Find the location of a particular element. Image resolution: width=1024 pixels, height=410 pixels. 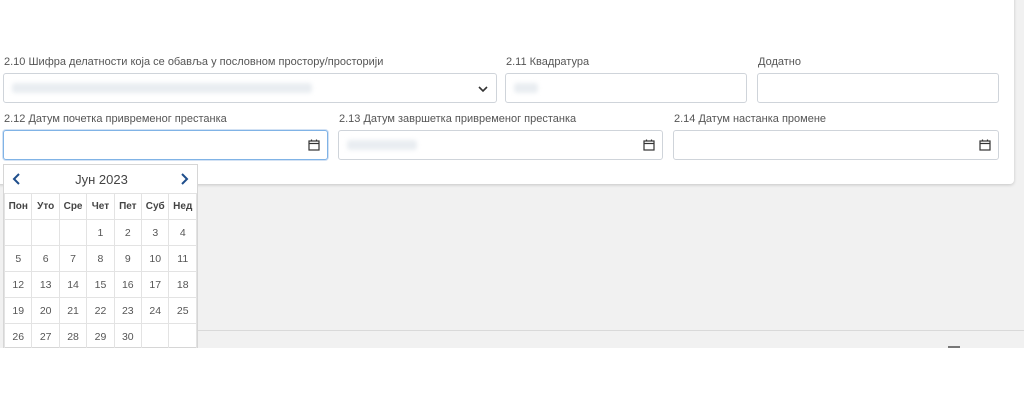

day-cell: 16 is located at coordinates (128, 284).